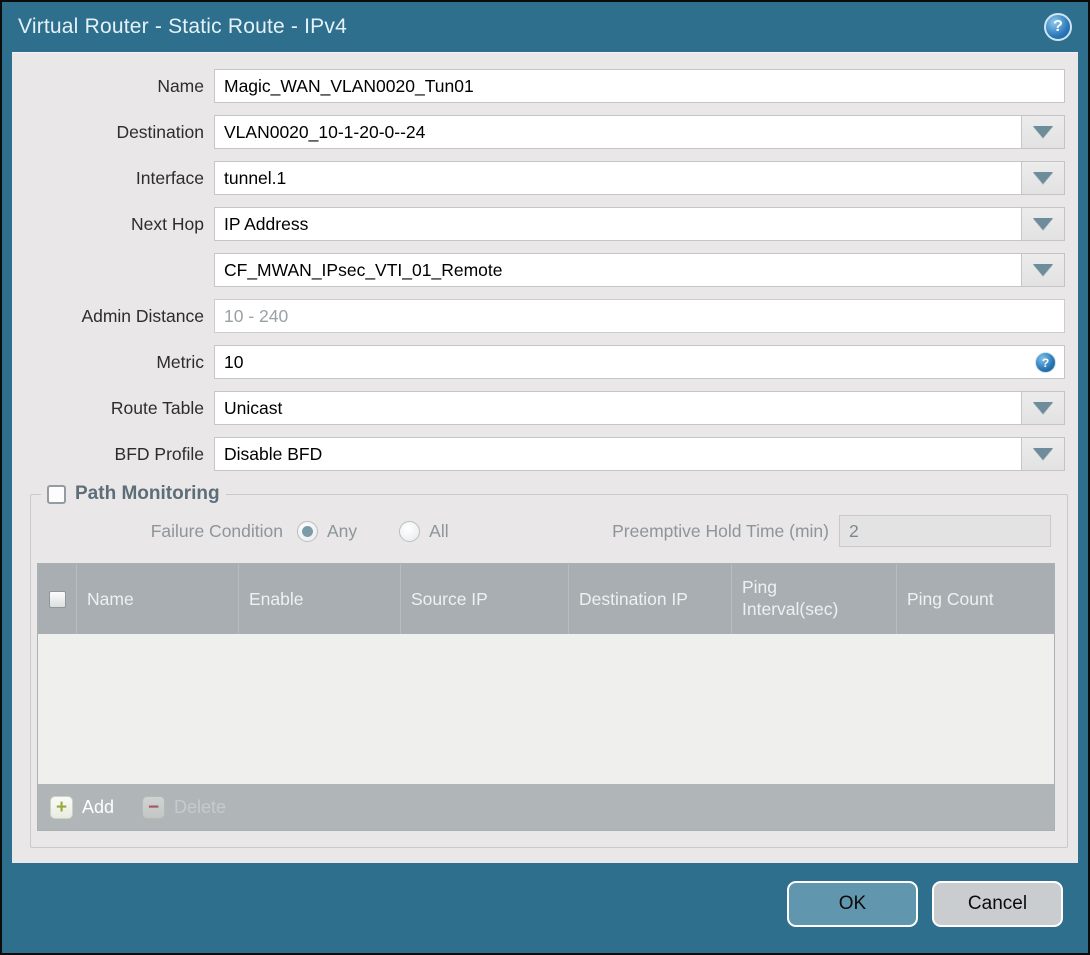  I want to click on table-header-destination-ip: Destination IP, so click(649, 599).